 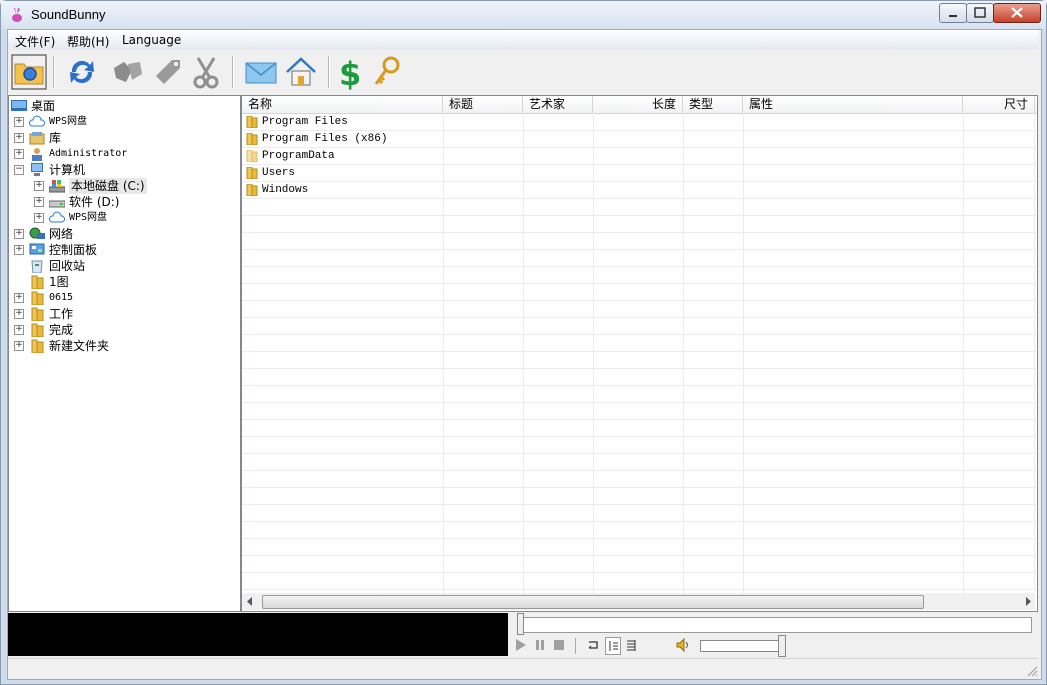 I want to click on tree-item-label: 回收站, so click(x=67, y=266).